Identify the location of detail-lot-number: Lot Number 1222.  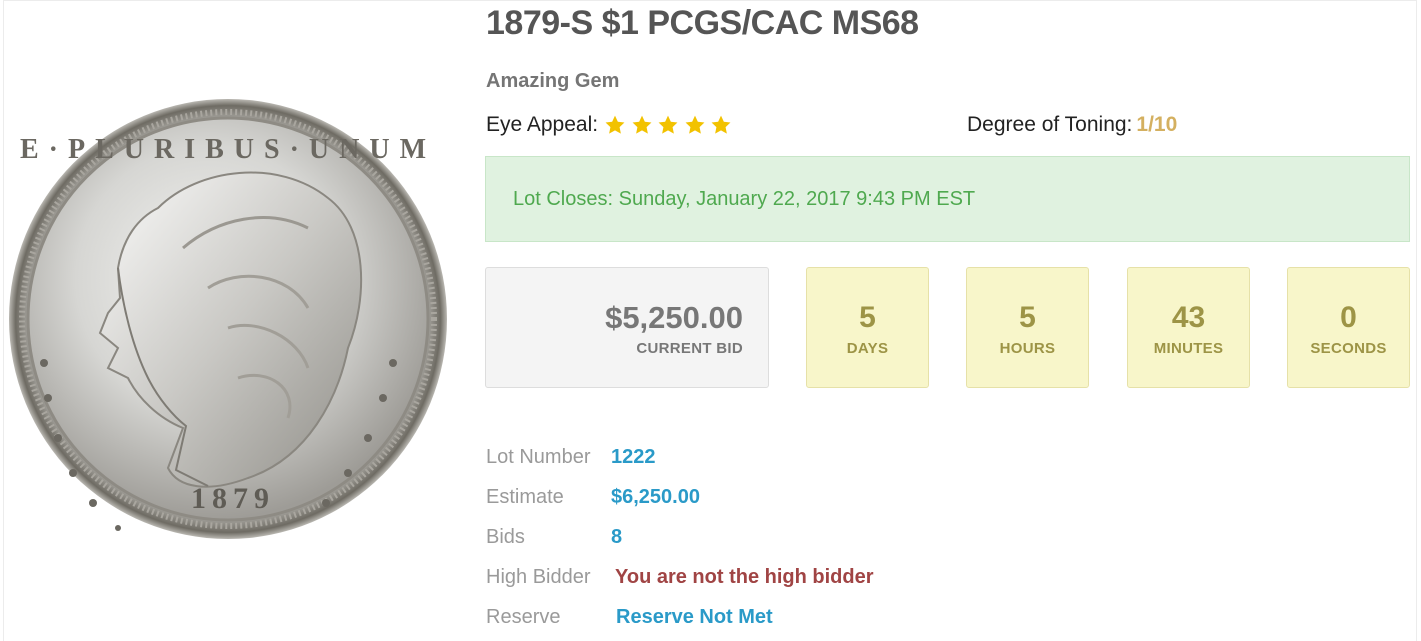
(571, 457).